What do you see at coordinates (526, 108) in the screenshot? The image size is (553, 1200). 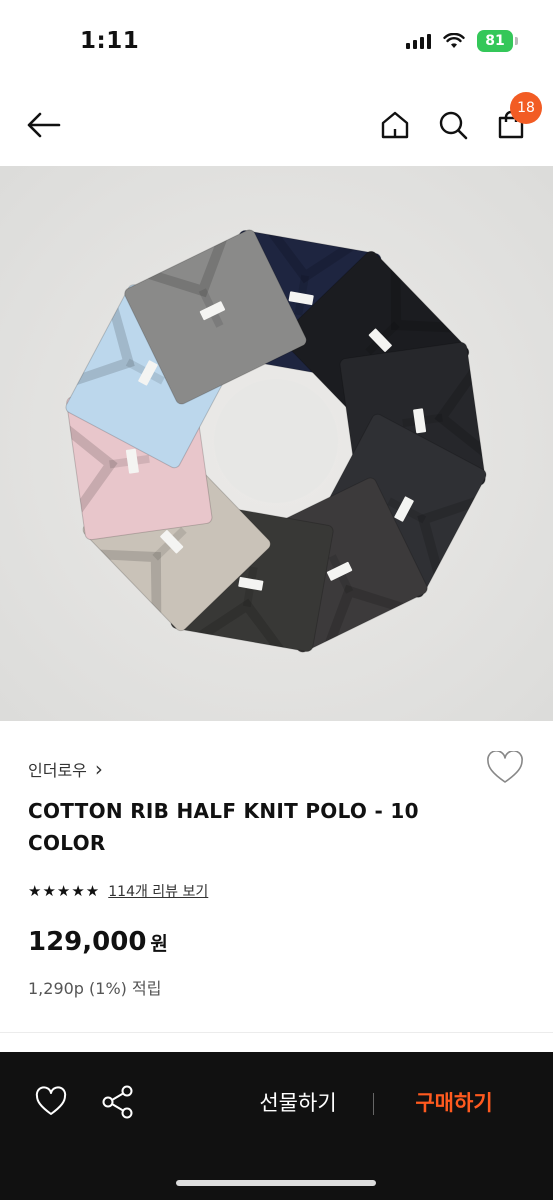 I see `cart-count-badge: 18` at bounding box center [526, 108].